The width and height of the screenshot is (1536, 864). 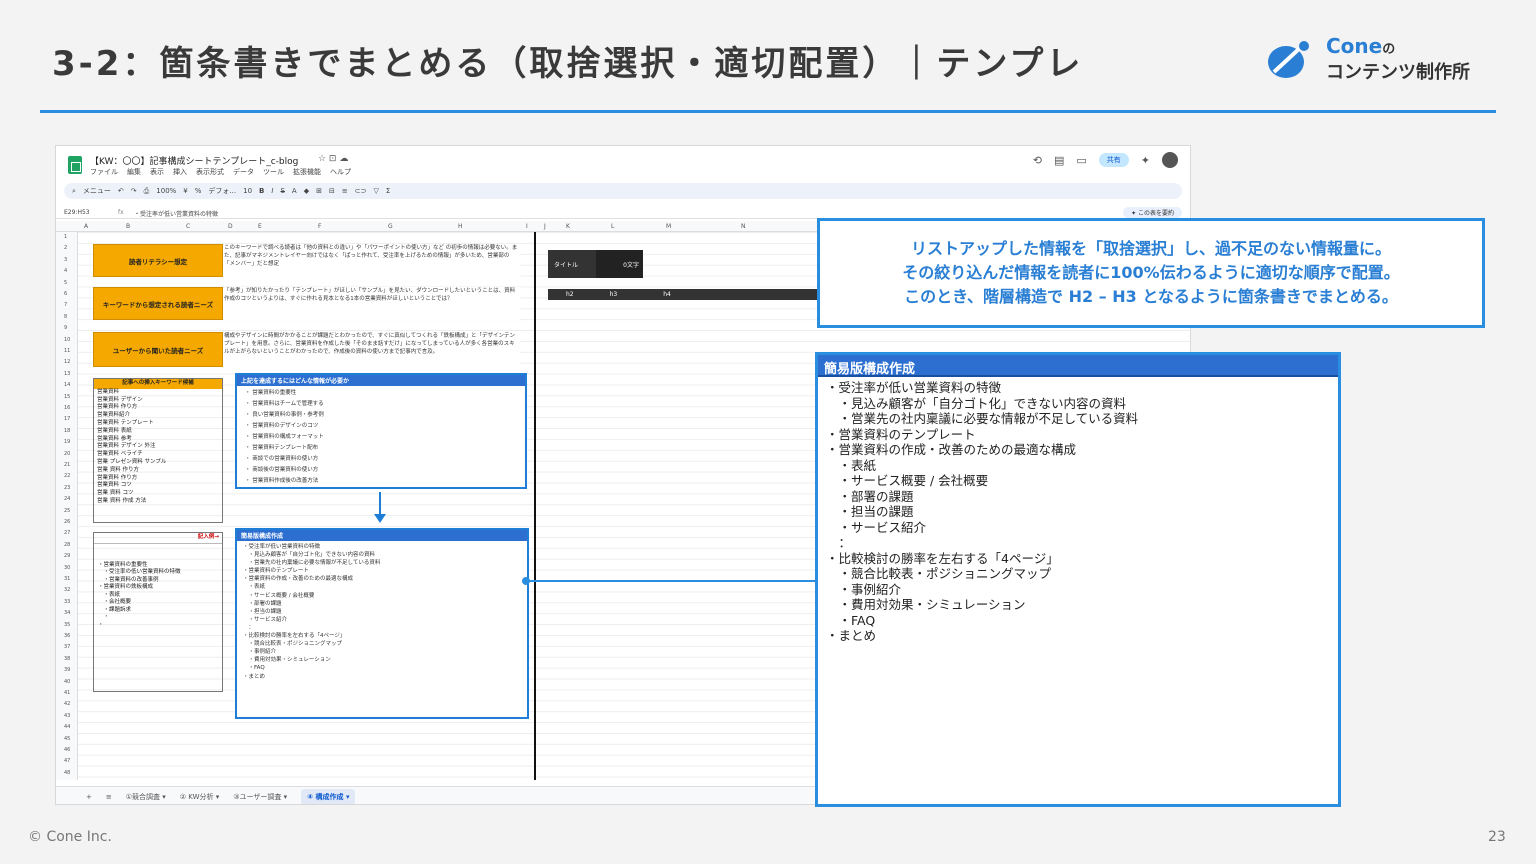 What do you see at coordinates (1037, 160) in the screenshot?
I see `history-icon: ⟲` at bounding box center [1037, 160].